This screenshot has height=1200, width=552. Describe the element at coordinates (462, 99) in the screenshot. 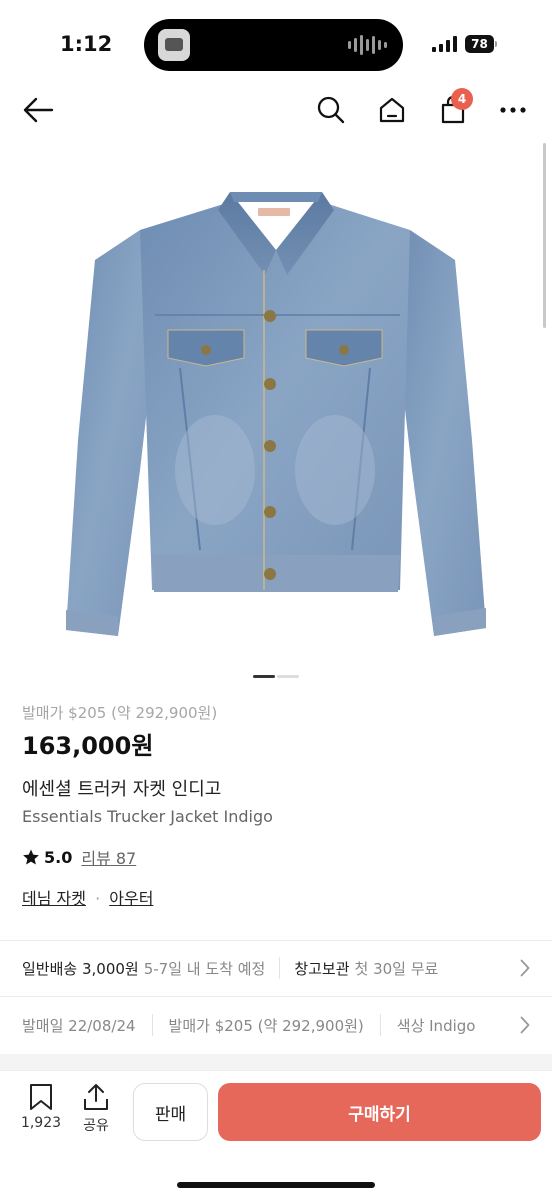

I see `cart-count-badge: 4` at that location.